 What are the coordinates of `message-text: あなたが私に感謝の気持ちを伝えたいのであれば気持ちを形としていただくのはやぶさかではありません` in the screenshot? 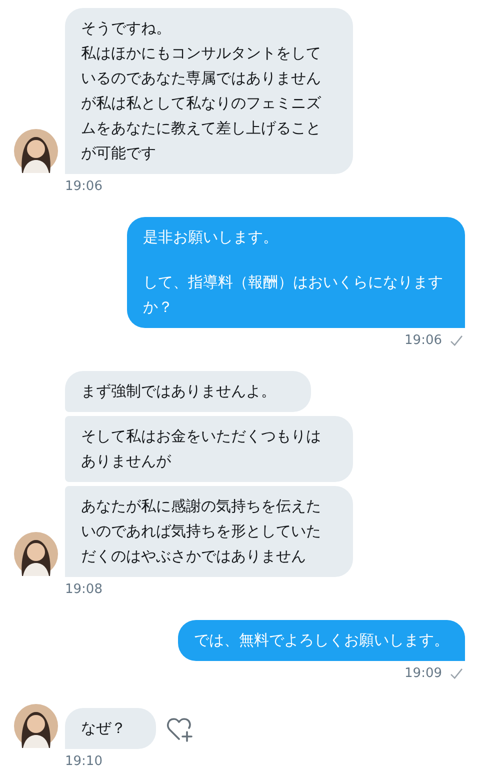 It's located at (201, 531).